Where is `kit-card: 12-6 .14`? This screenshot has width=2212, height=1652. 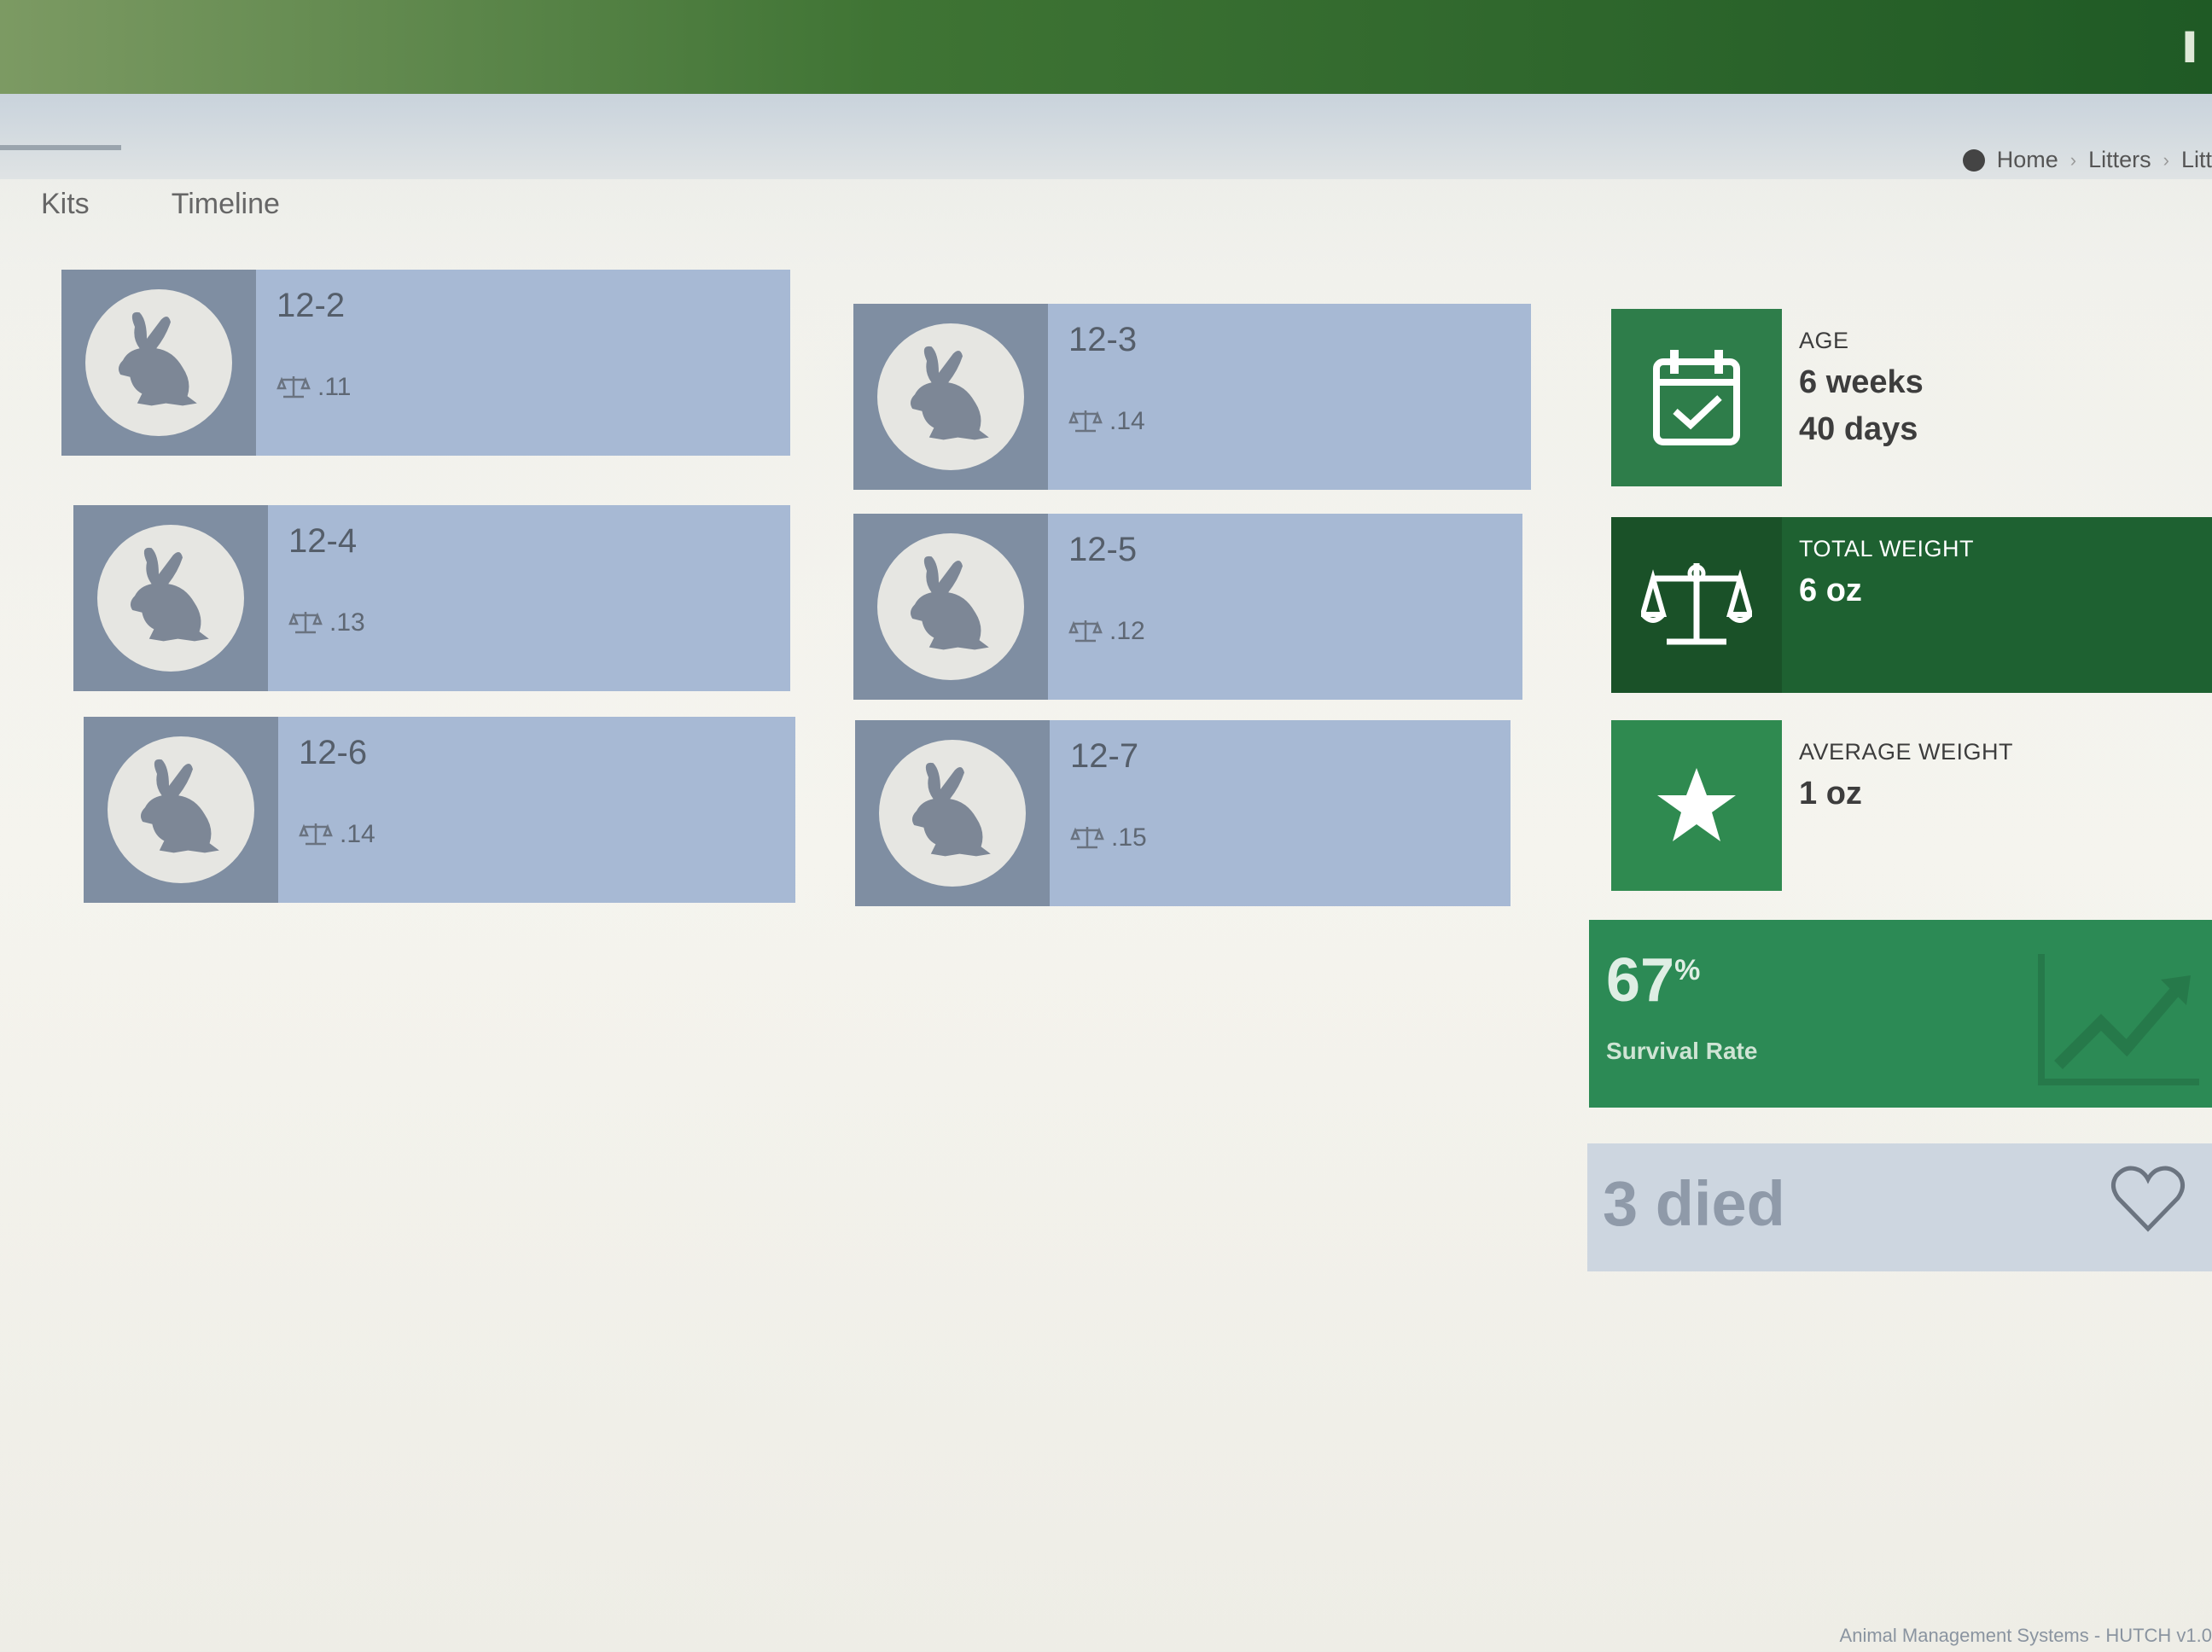
kit-card: 12-6 .14 is located at coordinates (439, 810).